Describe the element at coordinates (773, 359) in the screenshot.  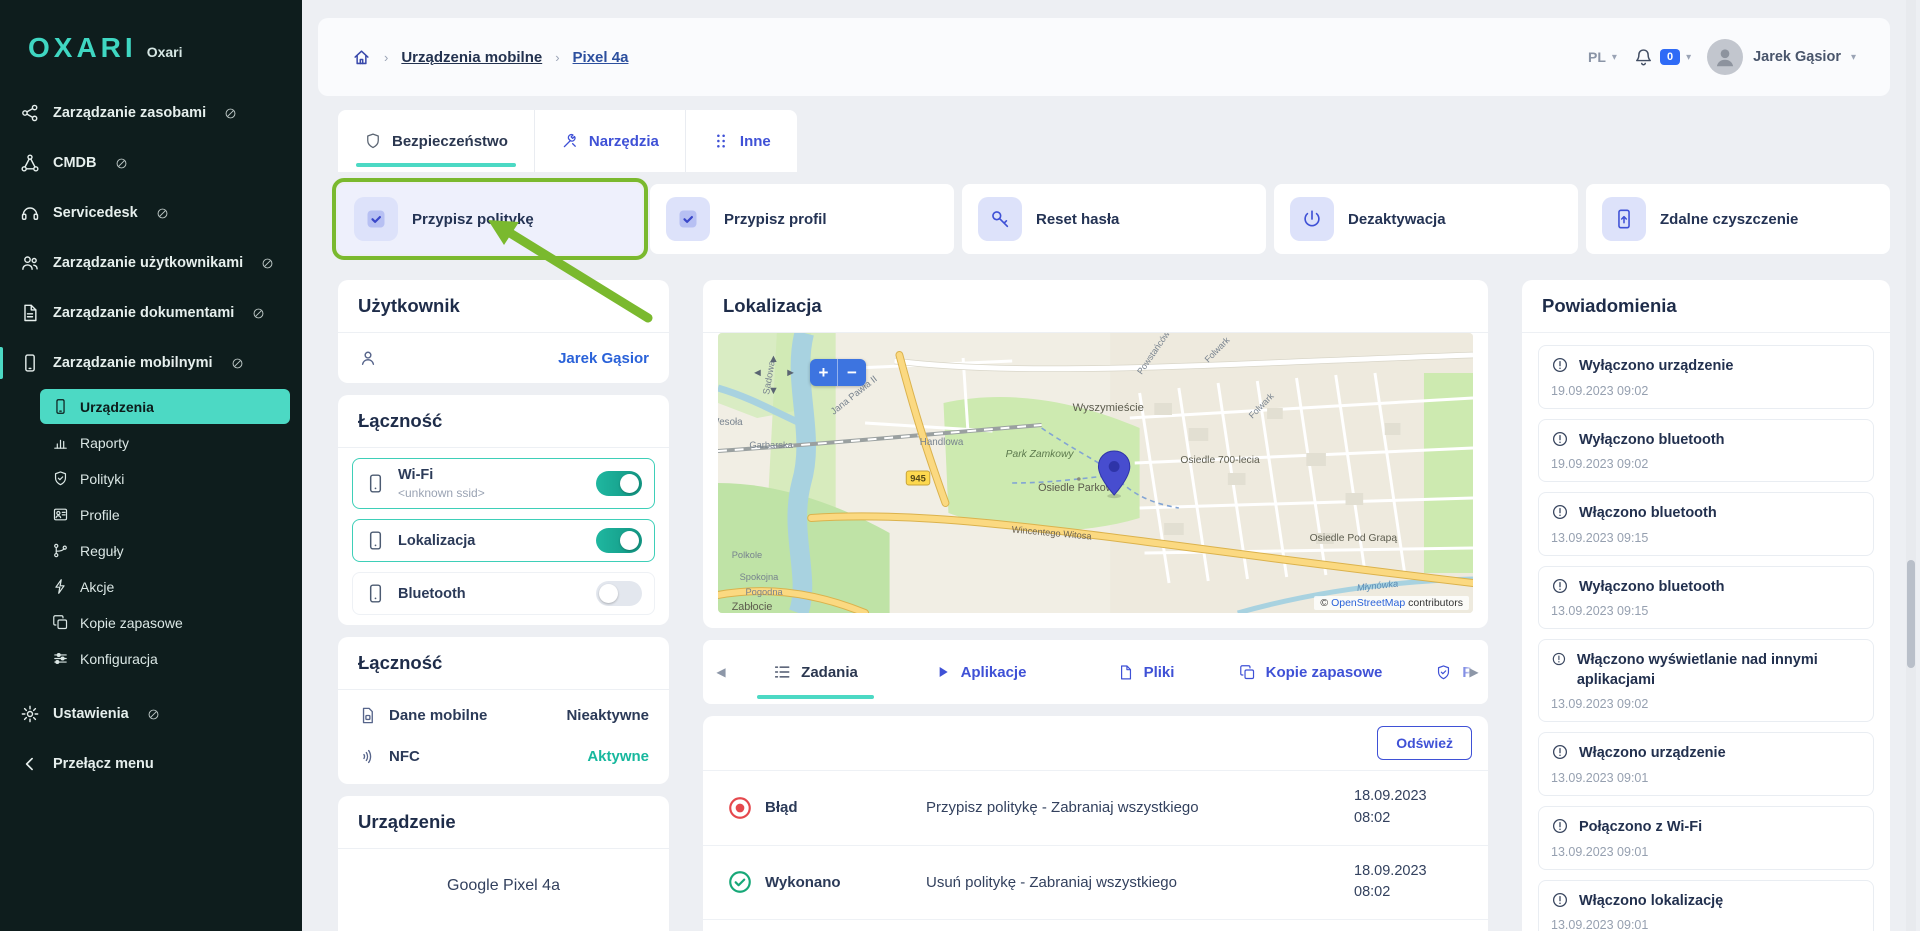
I see `pan-up-icon: ▲` at that location.